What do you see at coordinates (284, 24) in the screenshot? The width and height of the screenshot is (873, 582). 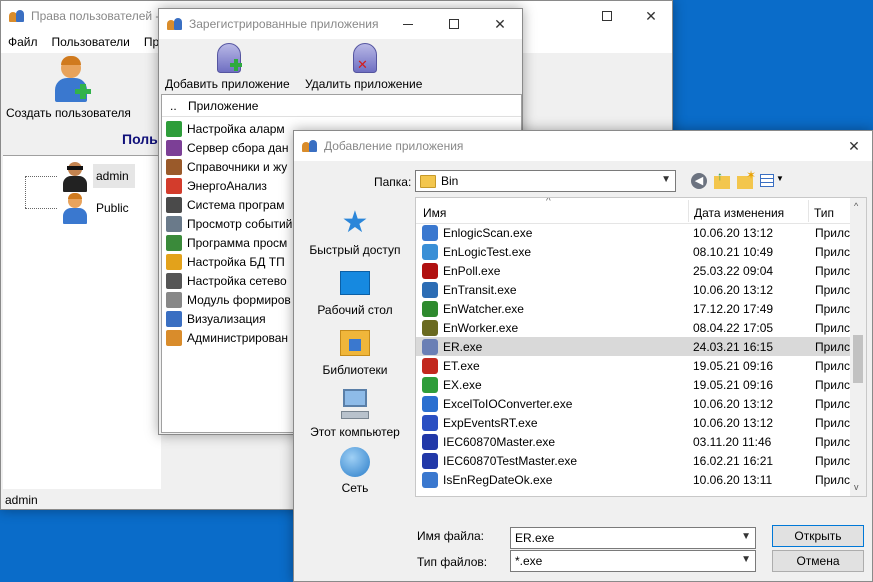 I see `apps-window-title: Зарегистрированные приложения` at bounding box center [284, 24].